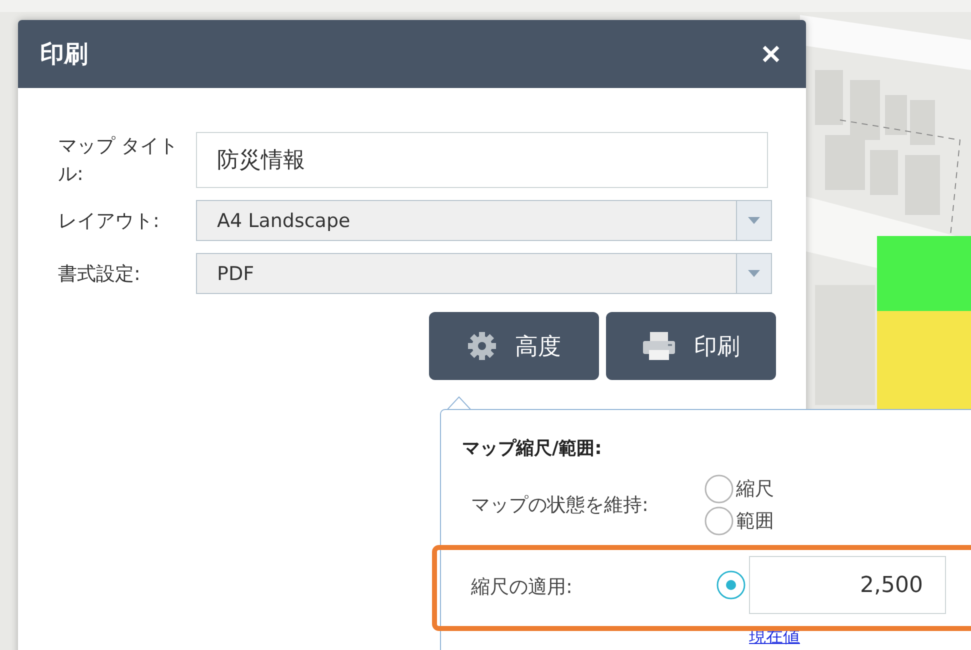 The height and width of the screenshot is (650, 971). I want to click on dropdown: PDF, so click(484, 273).